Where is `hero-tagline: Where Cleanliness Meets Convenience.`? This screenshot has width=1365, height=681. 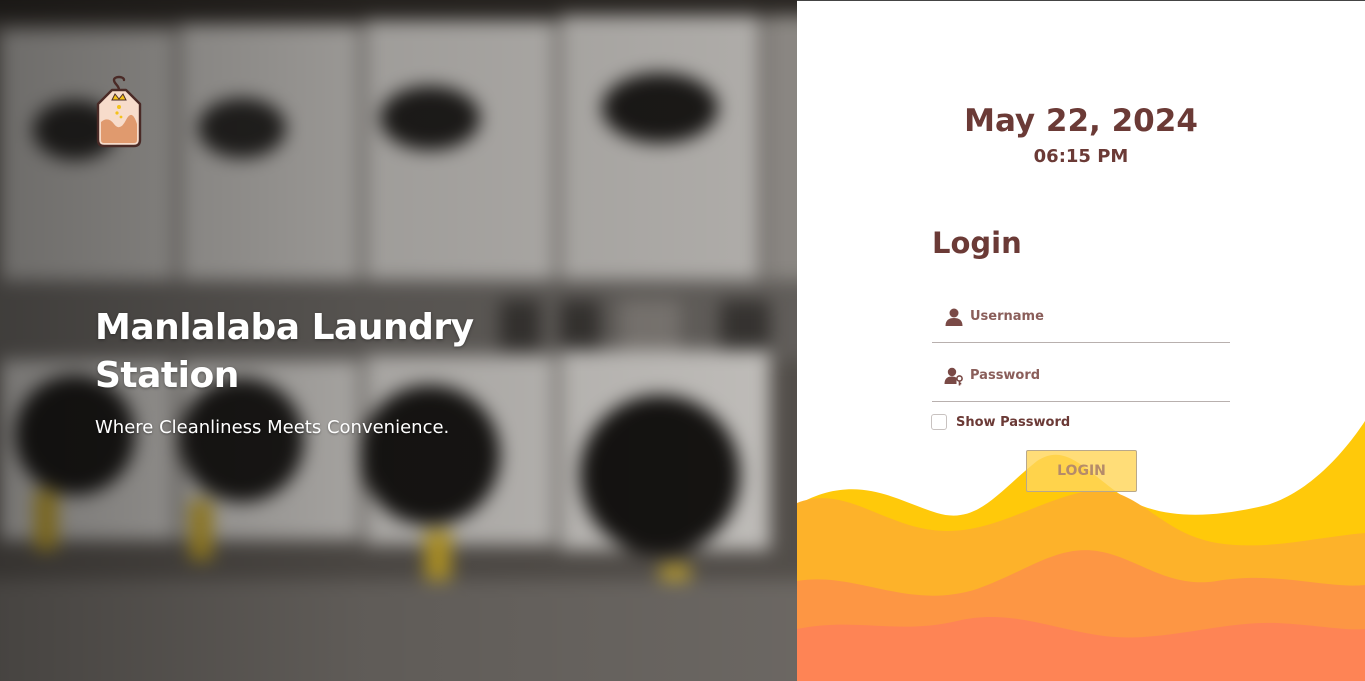
hero-tagline: Where Cleanliness Meets Convenience. is located at coordinates (272, 427).